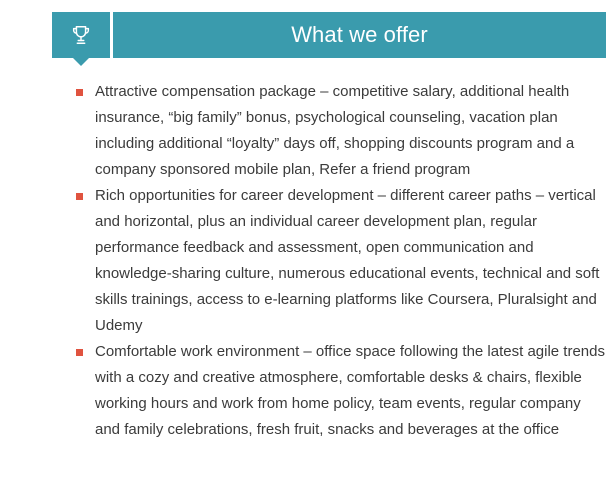  I want to click on section-header: What we offer, so click(329, 39).